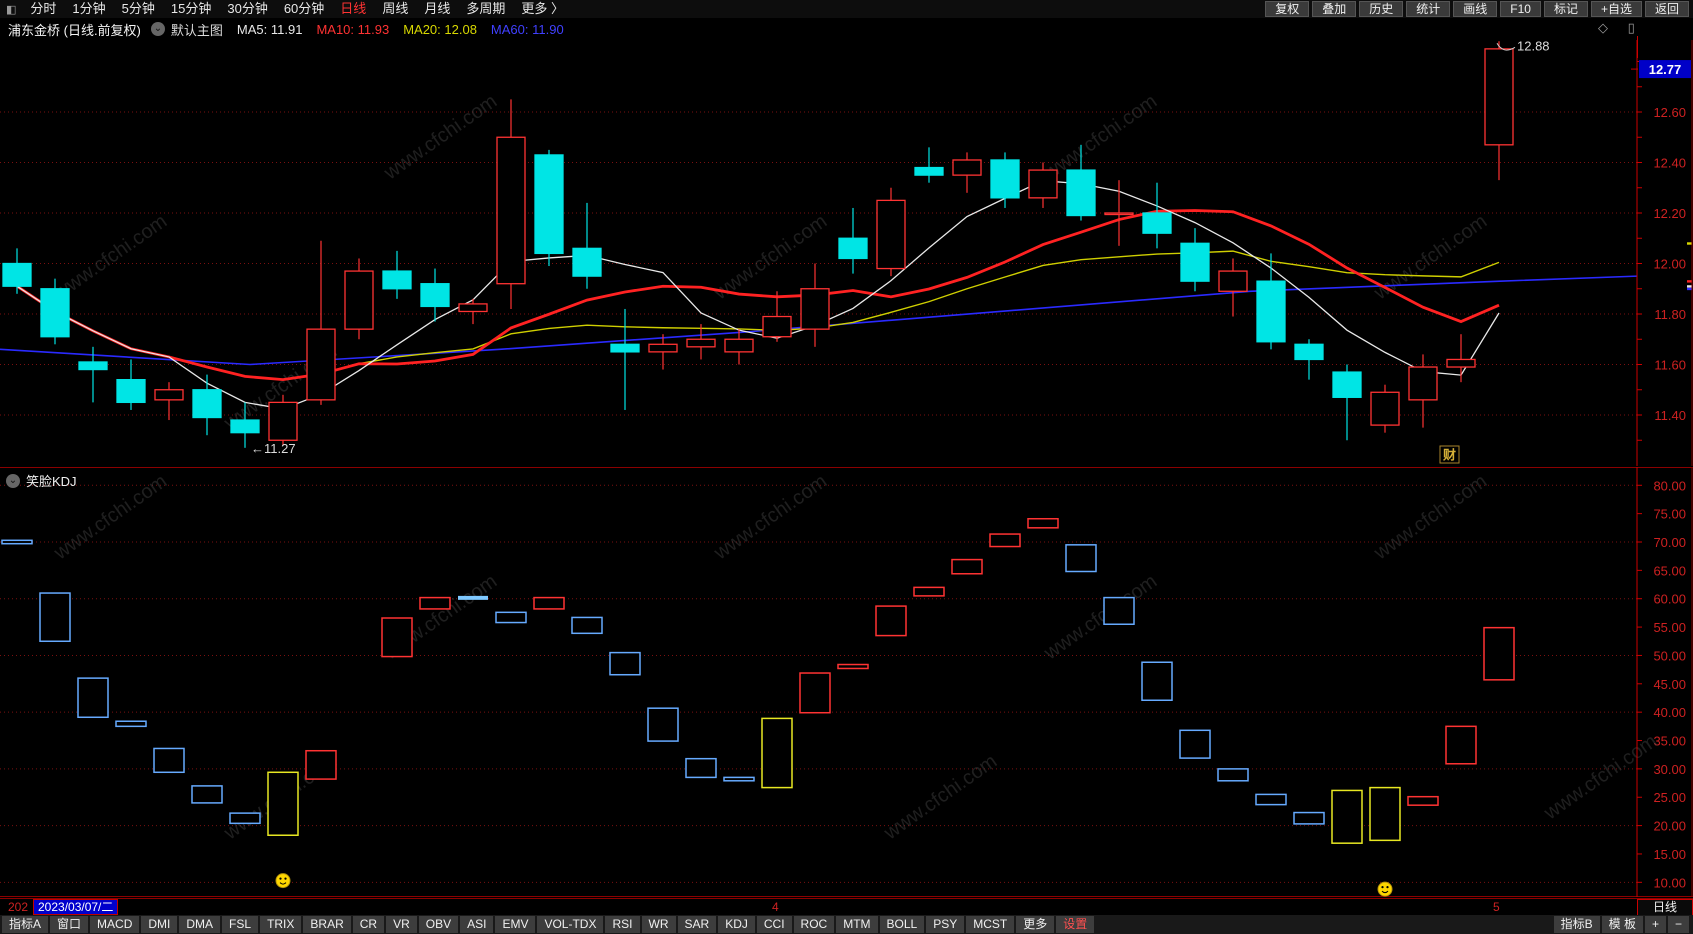 The width and height of the screenshot is (1693, 934). I want to click on indicator-button-指标A: 指标A, so click(25, 924).